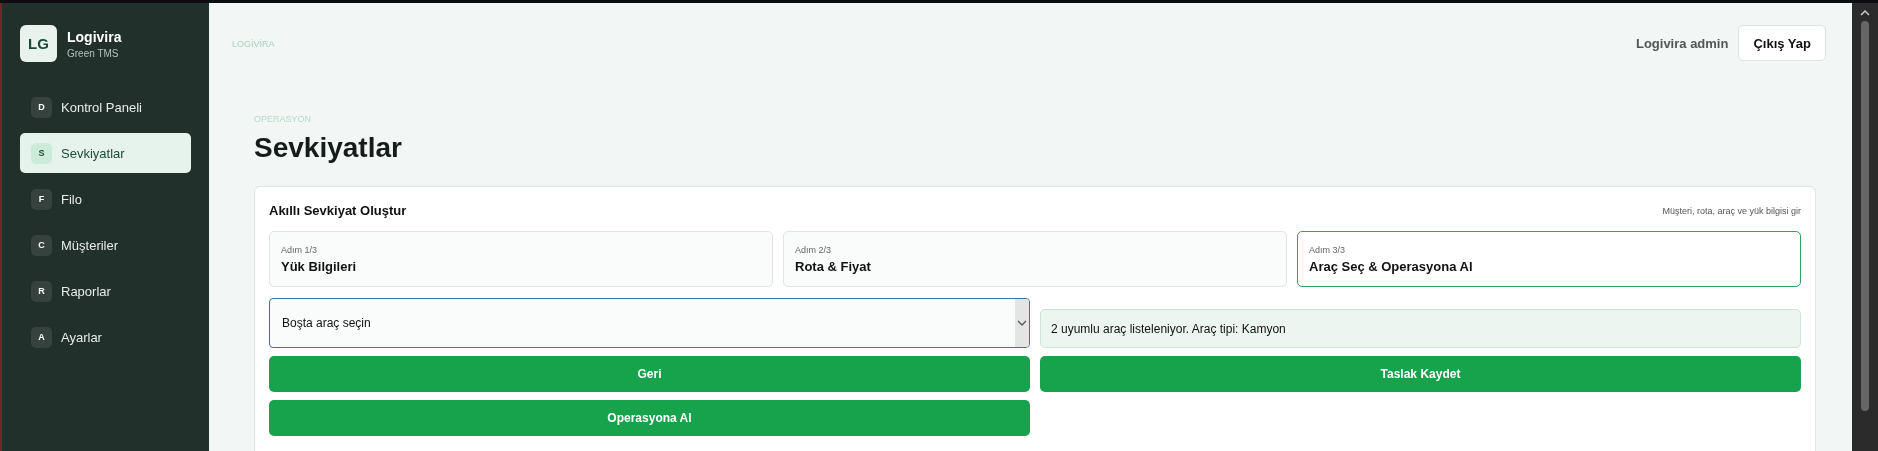 This screenshot has height=451, width=1878. What do you see at coordinates (38, 43) in the screenshot?
I see `logo-badge: LG` at bounding box center [38, 43].